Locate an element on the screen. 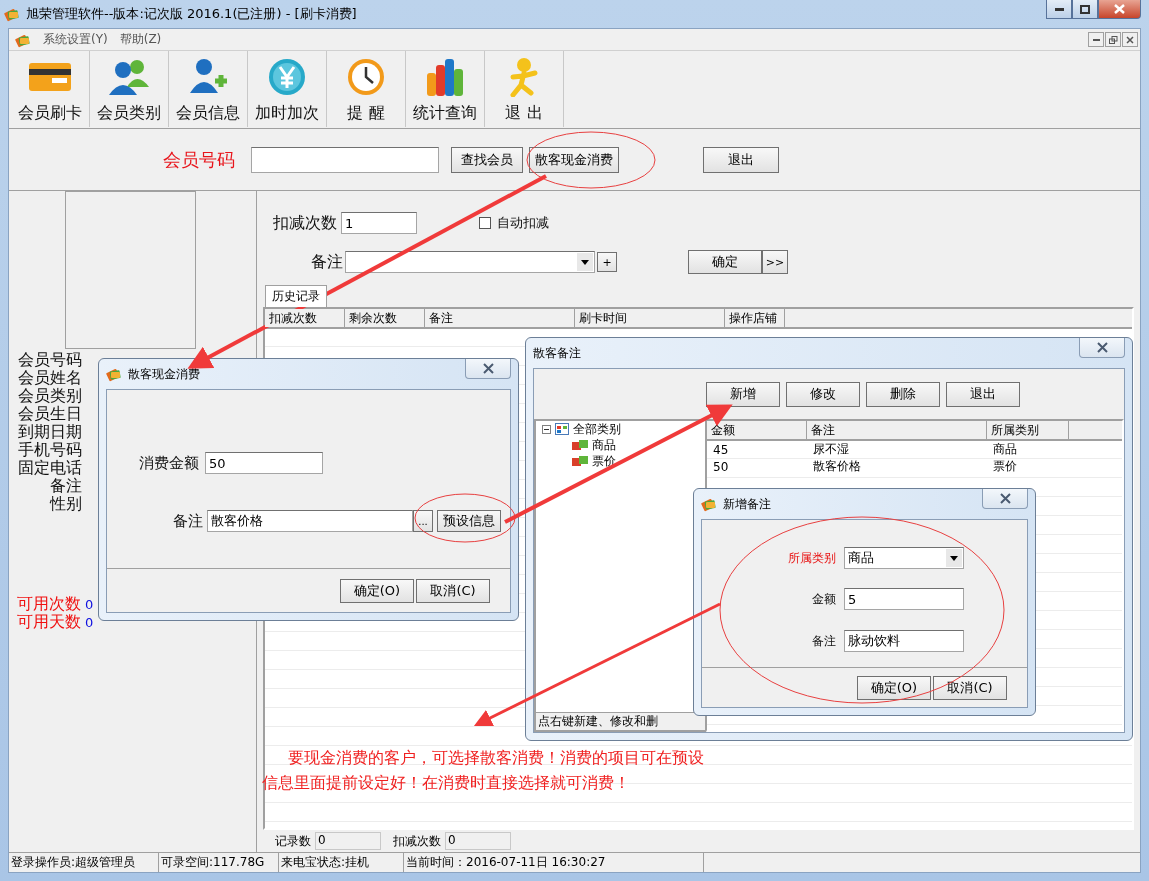 The height and width of the screenshot is (881, 1149). more-button: >> is located at coordinates (775, 262).